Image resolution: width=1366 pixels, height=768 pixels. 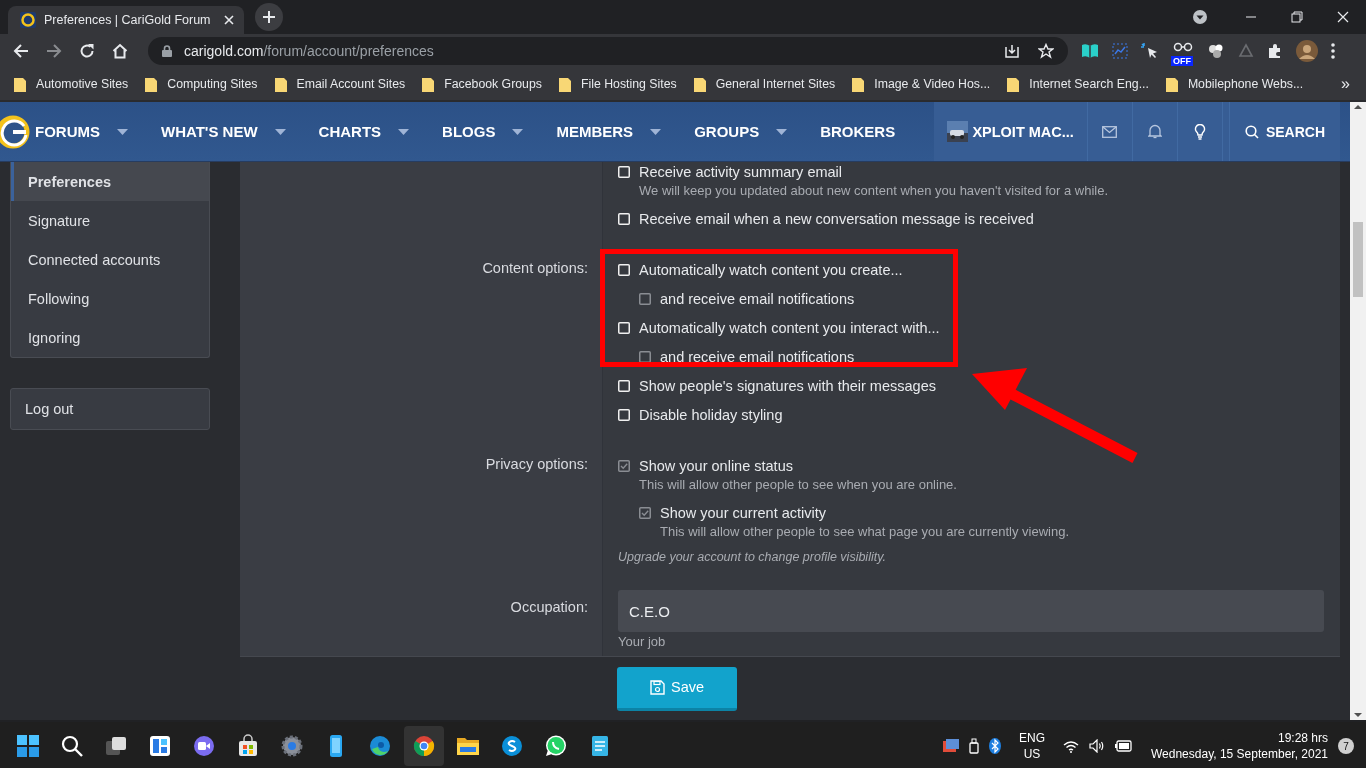 I want to click on puzzle-icon, so click(x=1275, y=51).